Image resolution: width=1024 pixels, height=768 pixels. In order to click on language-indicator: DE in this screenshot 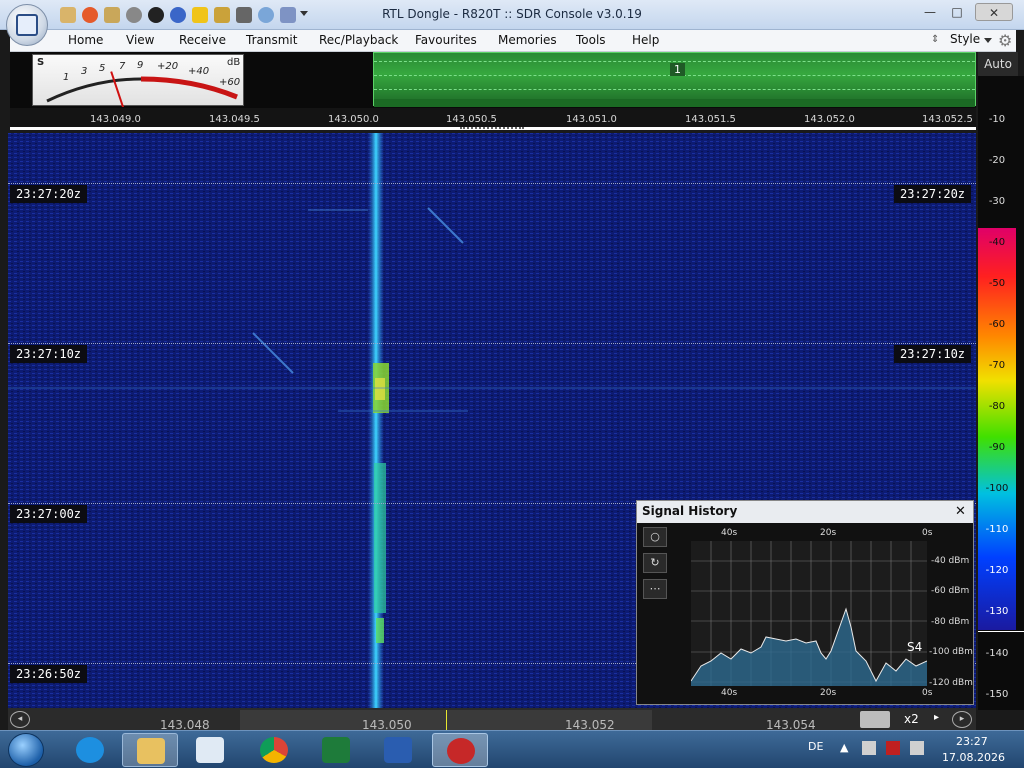, I will do `click(815, 746)`.